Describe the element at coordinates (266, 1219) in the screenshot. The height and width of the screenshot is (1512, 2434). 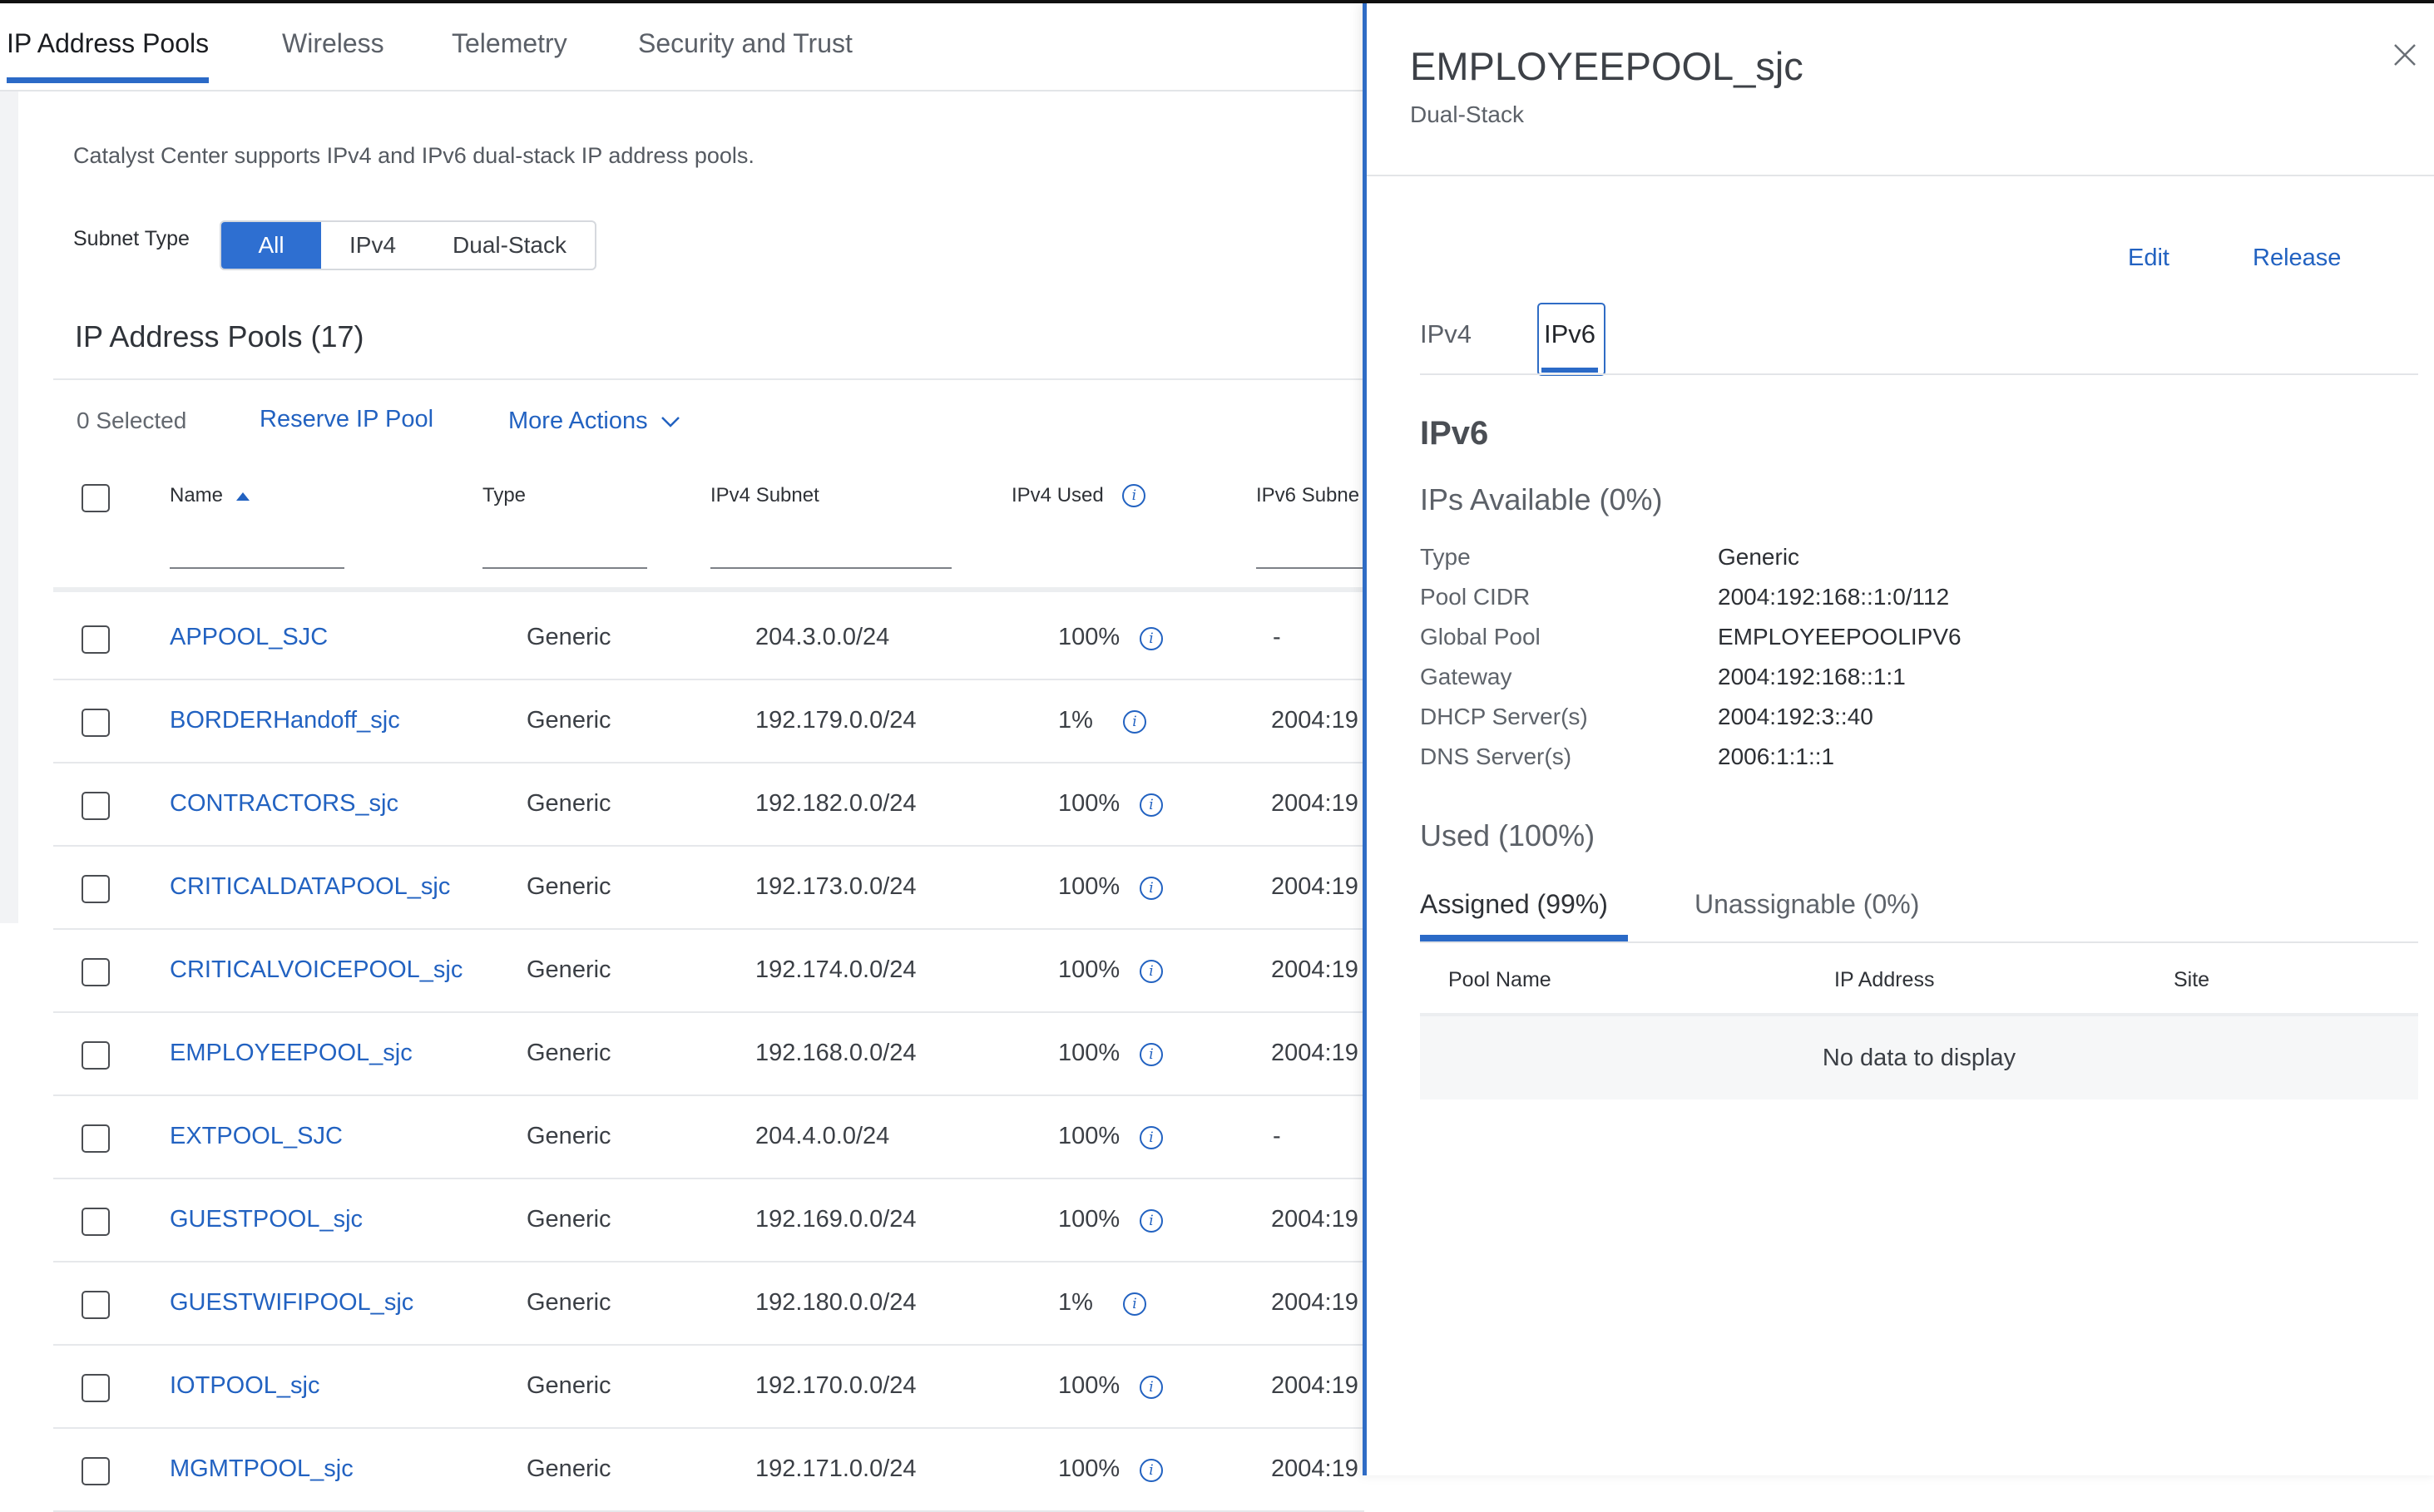
I see `pool-name-link: GUESTPOOL_sjc` at that location.